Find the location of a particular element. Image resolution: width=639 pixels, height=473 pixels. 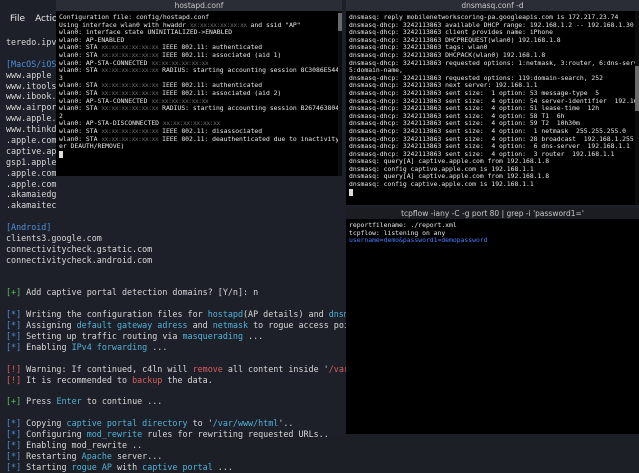

hostapd-text: 2 is located at coordinates (61, 116).